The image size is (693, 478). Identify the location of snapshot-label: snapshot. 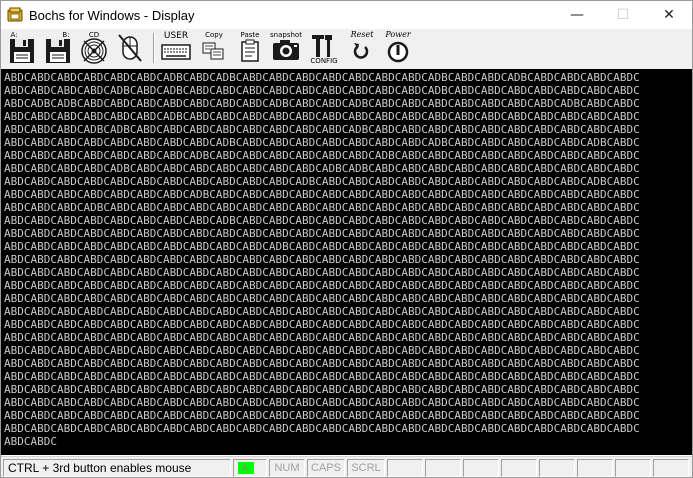
(286, 35).